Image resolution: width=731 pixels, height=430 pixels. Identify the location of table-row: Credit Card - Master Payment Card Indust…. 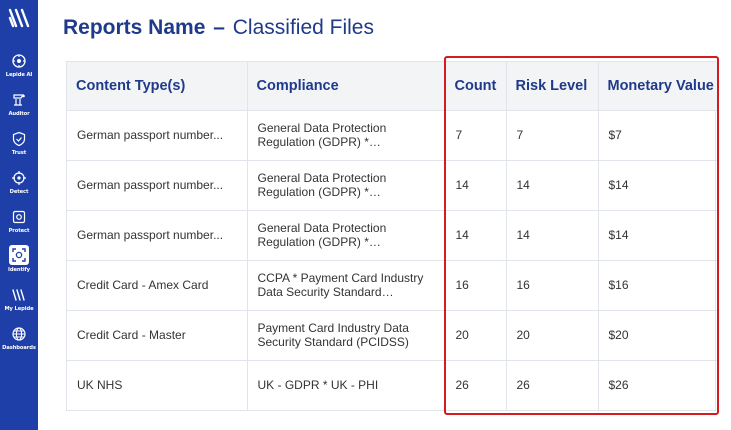
(392, 335).